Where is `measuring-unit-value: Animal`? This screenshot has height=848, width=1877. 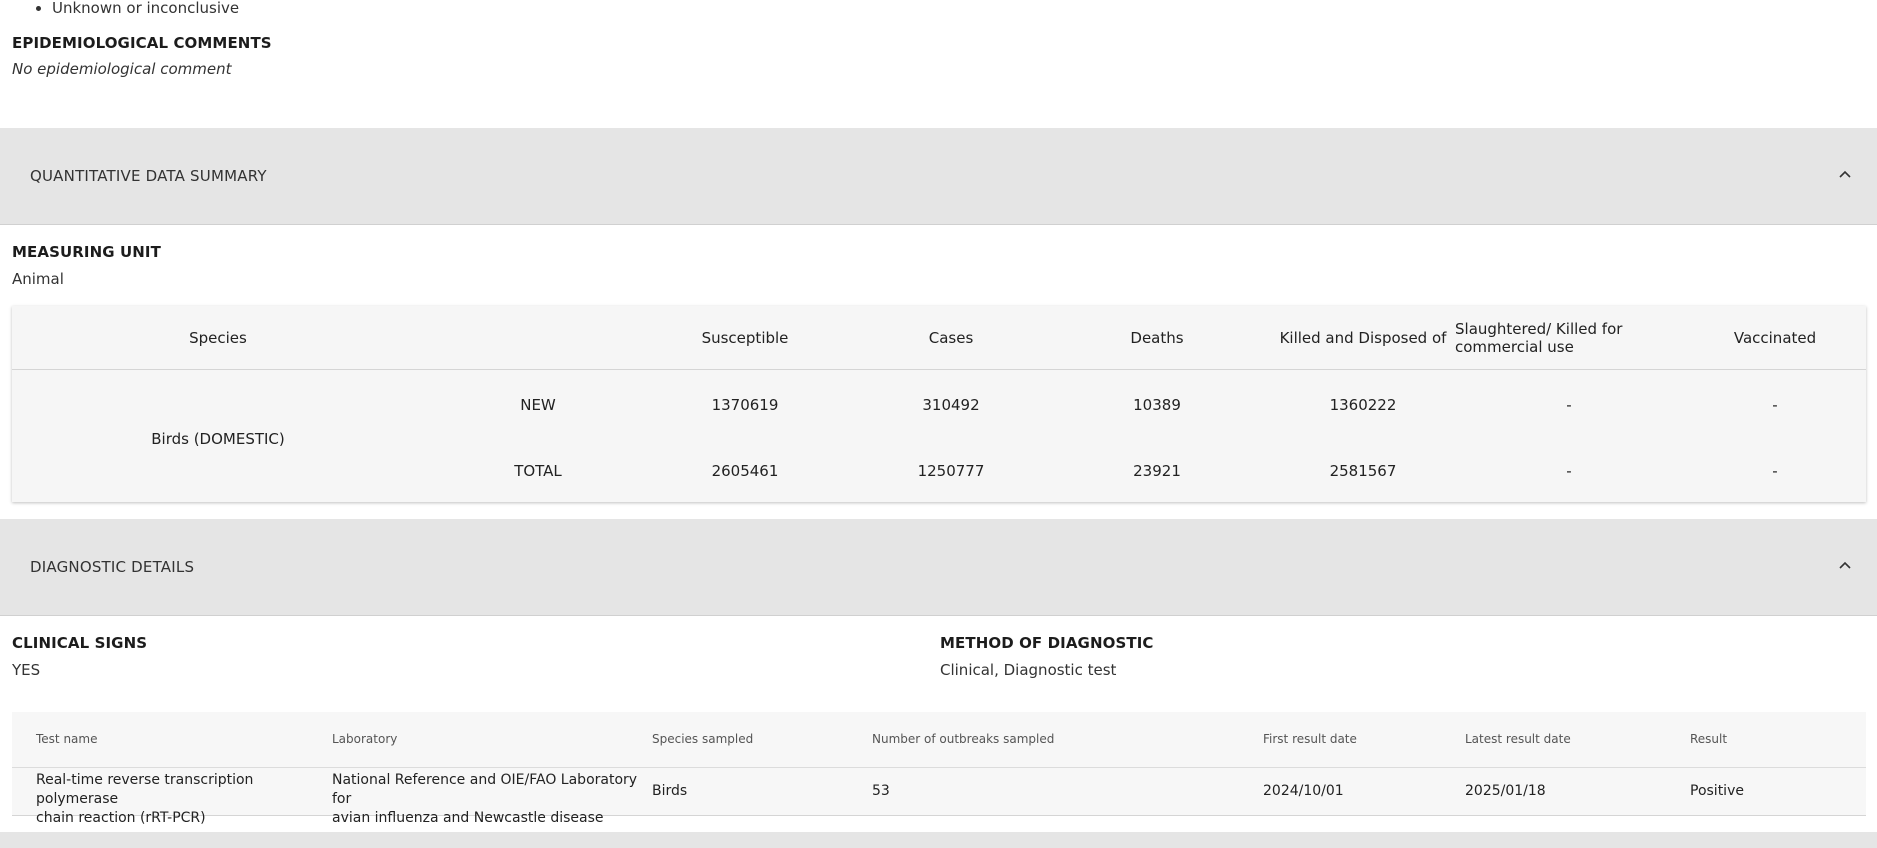 measuring-unit-value: Animal is located at coordinates (38, 279).